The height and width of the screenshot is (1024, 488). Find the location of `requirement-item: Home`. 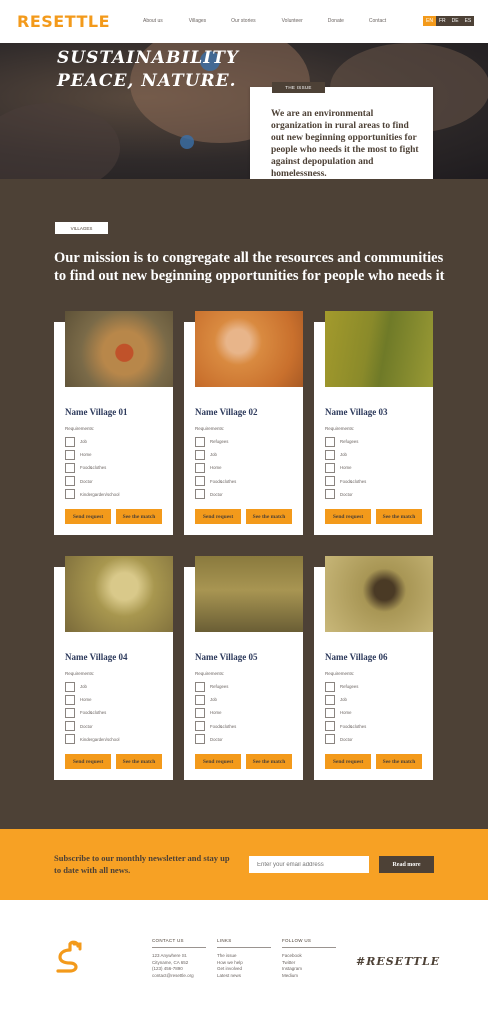

requirement-item: Home is located at coordinates (215, 467).